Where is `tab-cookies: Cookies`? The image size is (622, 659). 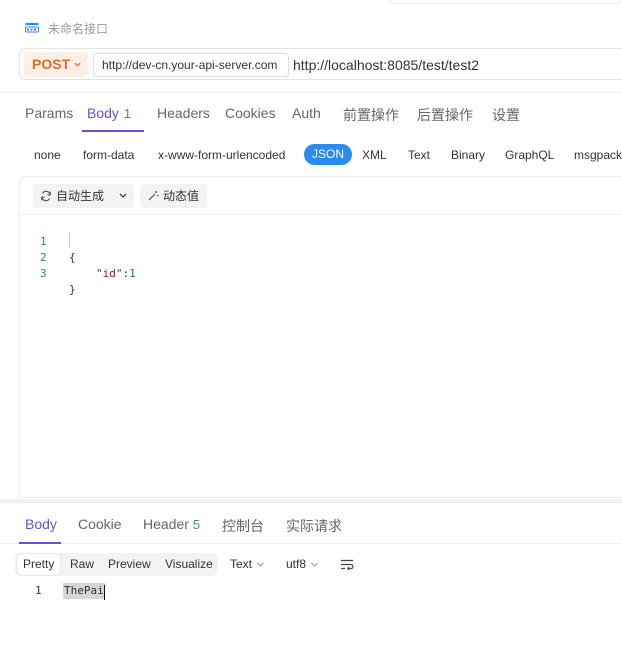 tab-cookies: Cookies is located at coordinates (250, 113).